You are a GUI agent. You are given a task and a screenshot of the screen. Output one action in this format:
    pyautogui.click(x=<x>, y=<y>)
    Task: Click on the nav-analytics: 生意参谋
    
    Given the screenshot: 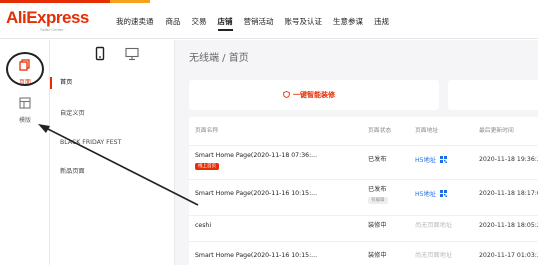 What is the action you would take?
    pyautogui.click(x=348, y=22)
    